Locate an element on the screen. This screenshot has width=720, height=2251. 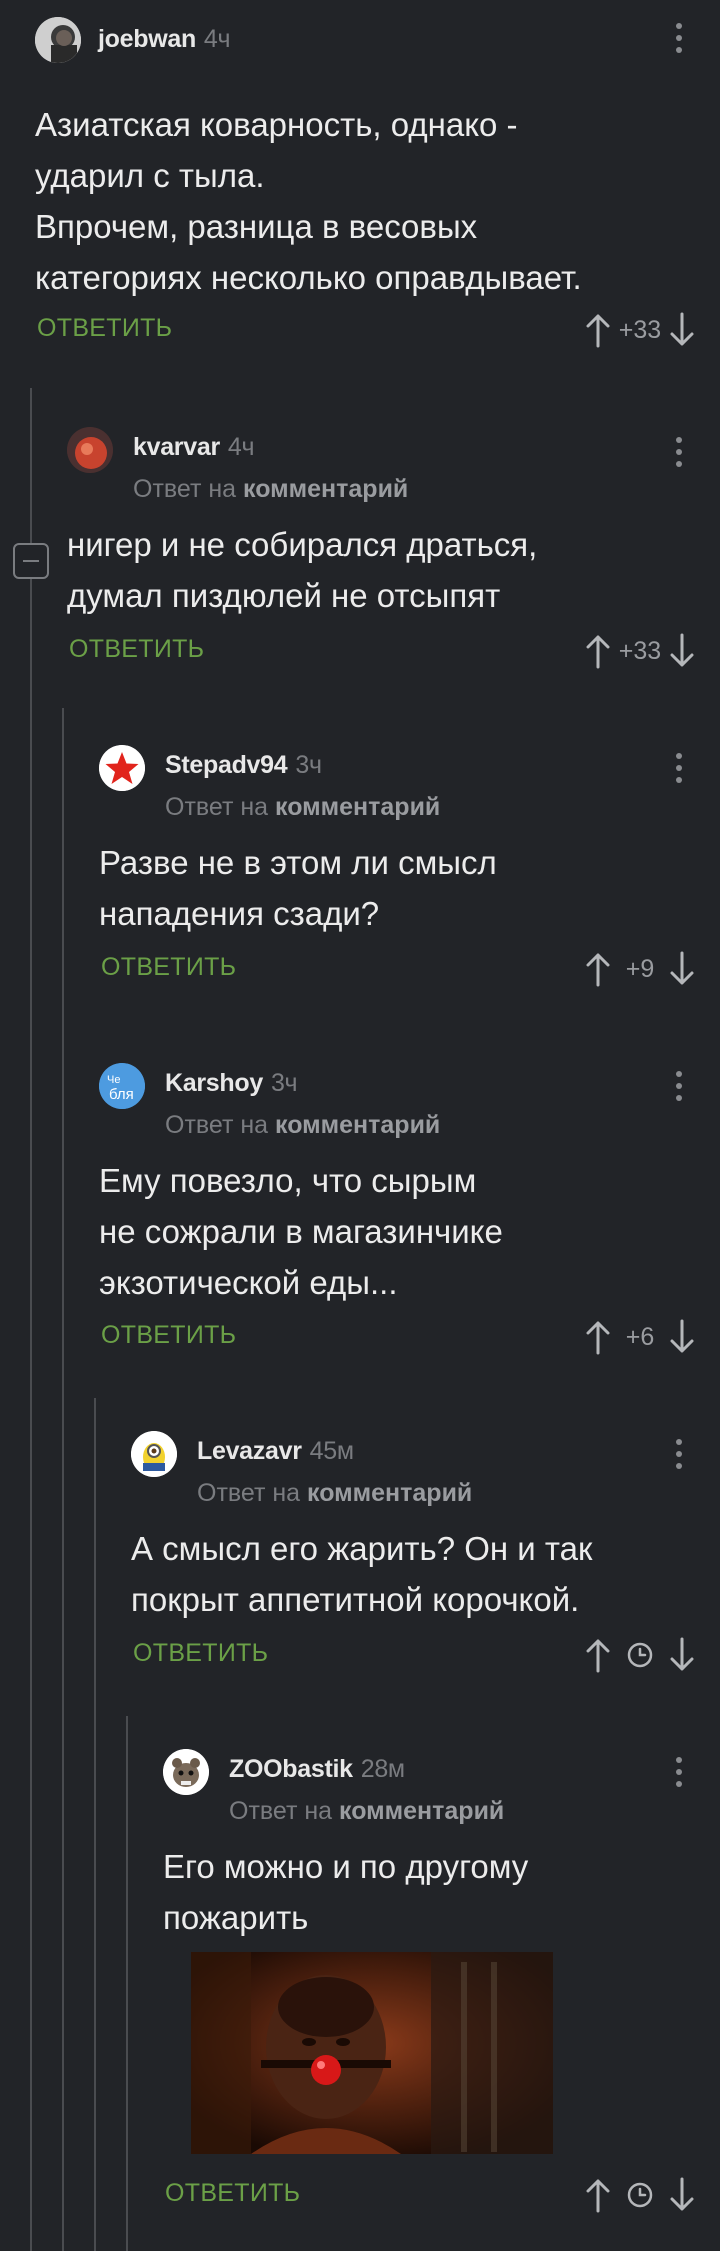
avatar-text: Че is located at coordinates (113, 1080).